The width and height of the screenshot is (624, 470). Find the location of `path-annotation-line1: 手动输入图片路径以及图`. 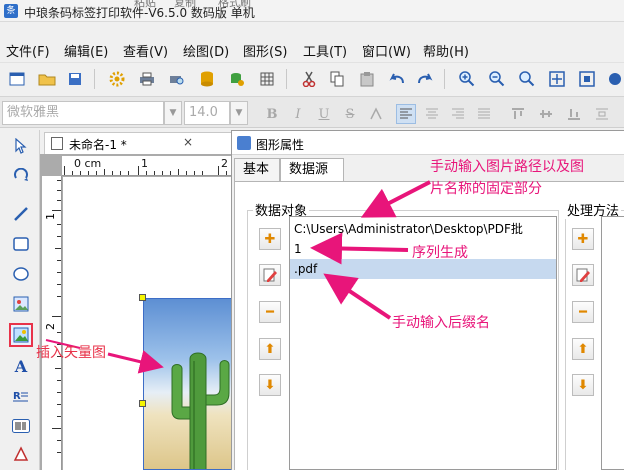

path-annotation-line1: 手动输入图片路径以及图 is located at coordinates (507, 167).